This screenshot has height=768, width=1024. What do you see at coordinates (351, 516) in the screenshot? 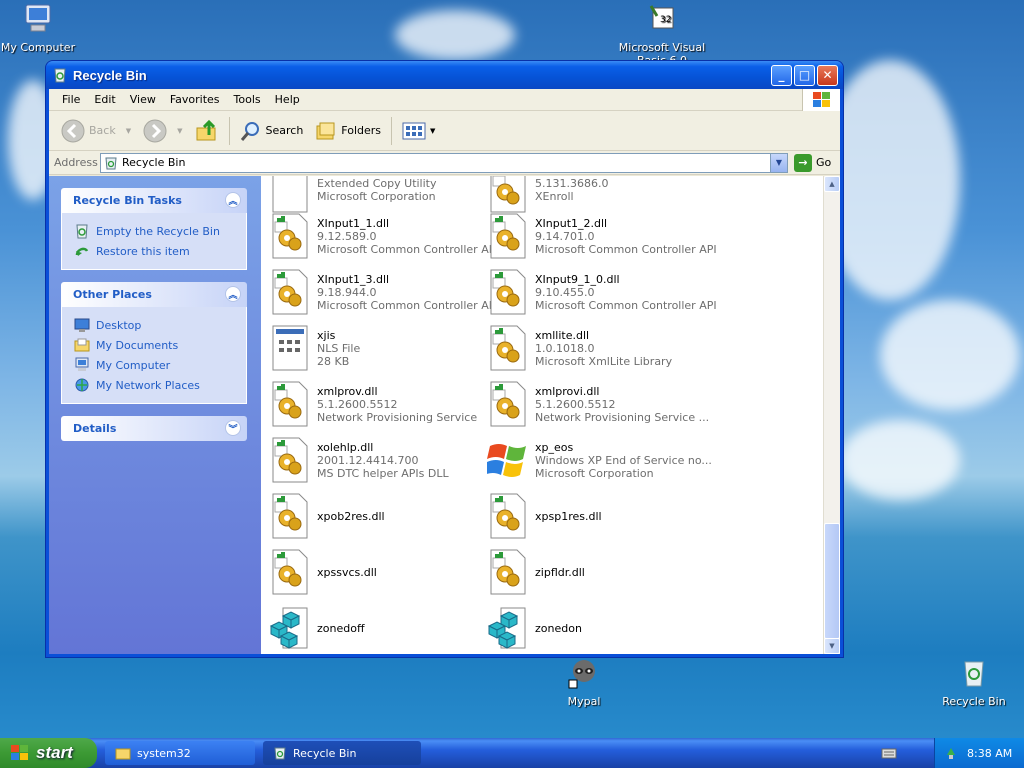
I see `file-name: xpob2res.dll` at bounding box center [351, 516].